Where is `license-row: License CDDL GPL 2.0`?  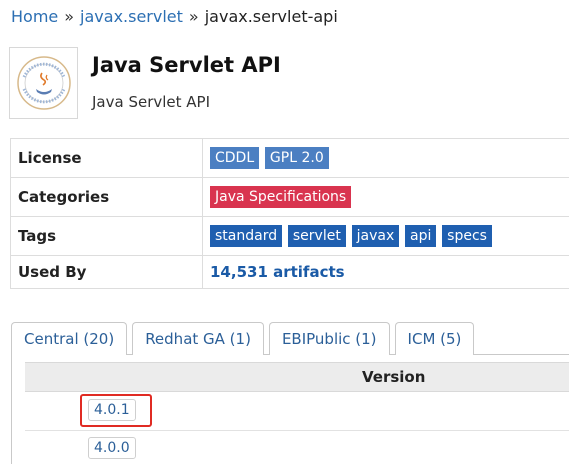
license-row: License CDDL GPL 2.0 is located at coordinates (290, 158).